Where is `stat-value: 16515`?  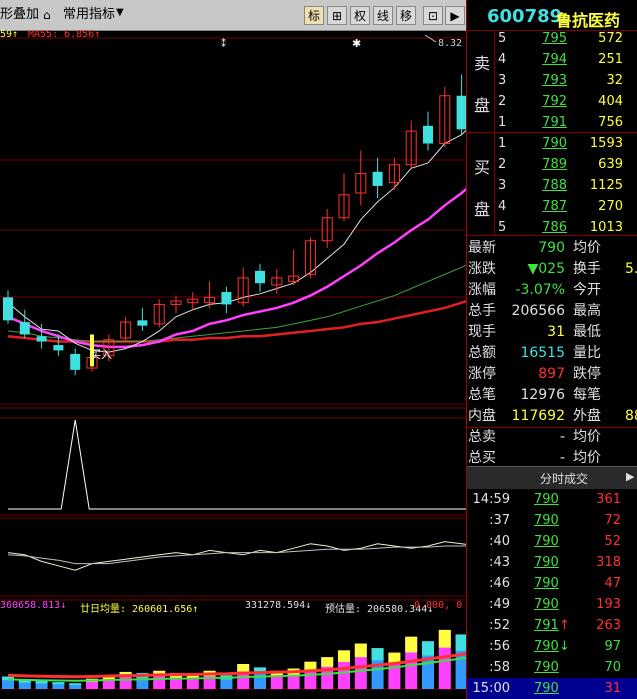
stat-value: 16515 is located at coordinates (542, 353).